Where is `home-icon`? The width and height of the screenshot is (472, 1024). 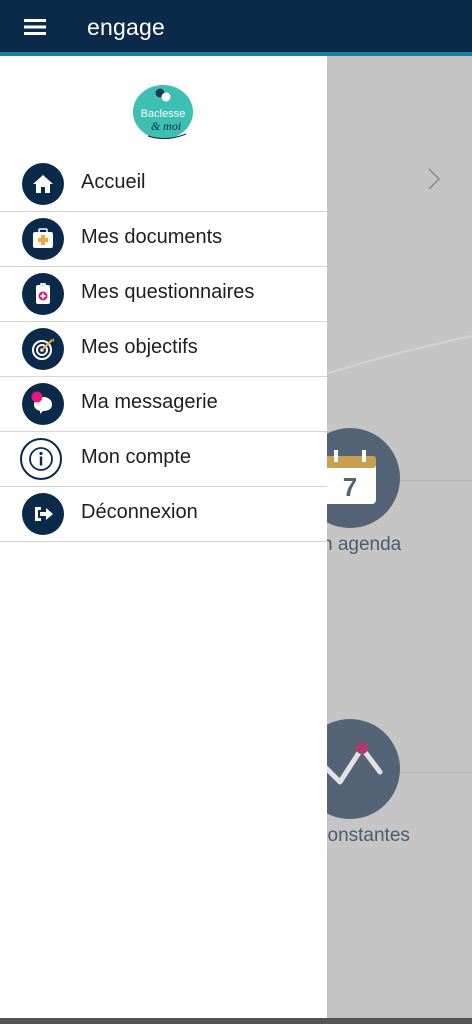
home-icon is located at coordinates (43, 184).